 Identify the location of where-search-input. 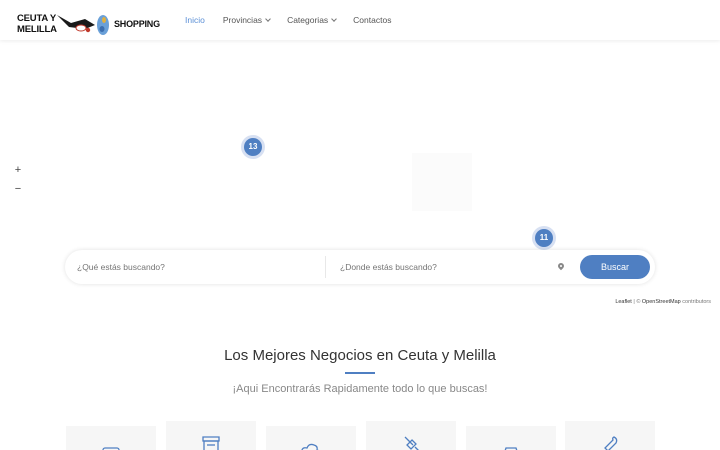
(440, 267).